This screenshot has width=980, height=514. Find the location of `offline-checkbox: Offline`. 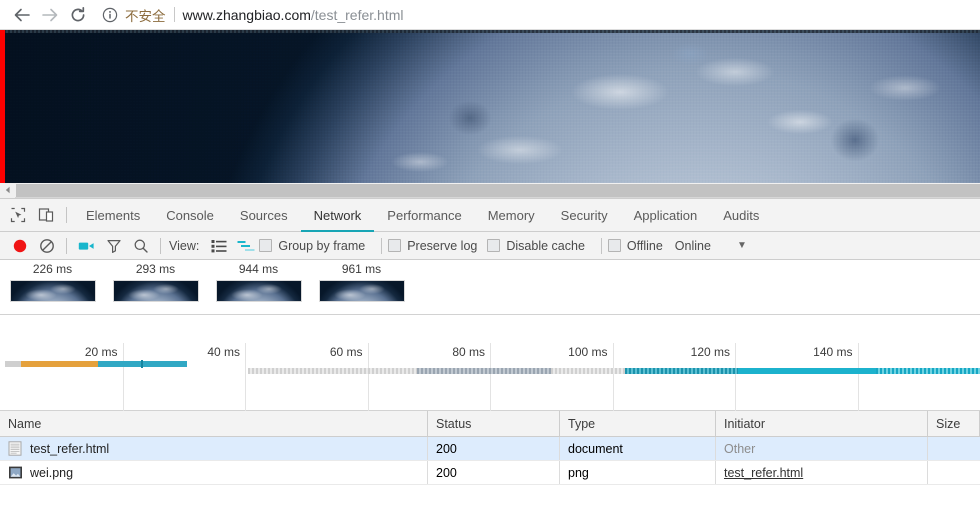

offline-checkbox: Offline is located at coordinates (635, 245).